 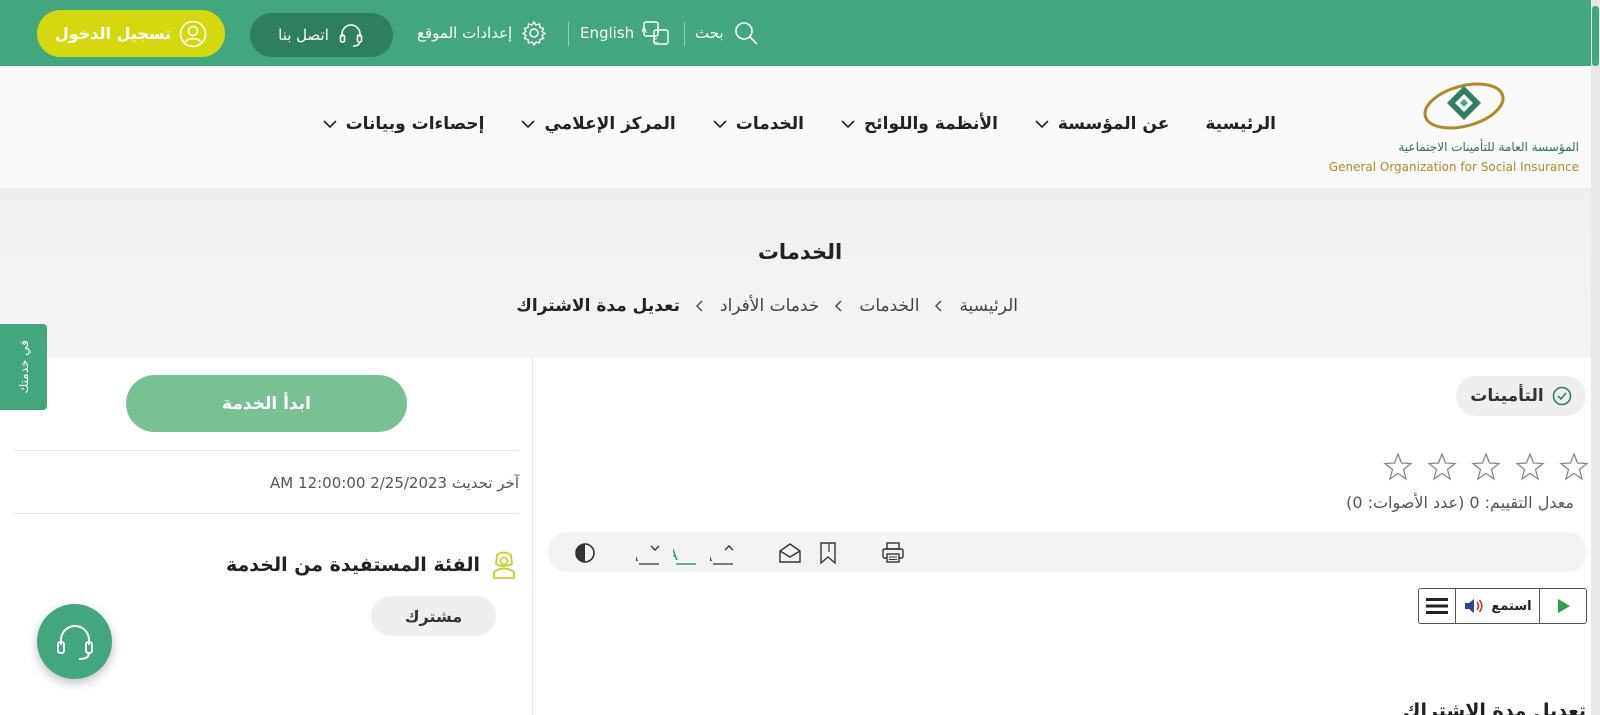 I want to click on nav-item-statistics: إحصاءات وبيانات, so click(x=403, y=124).